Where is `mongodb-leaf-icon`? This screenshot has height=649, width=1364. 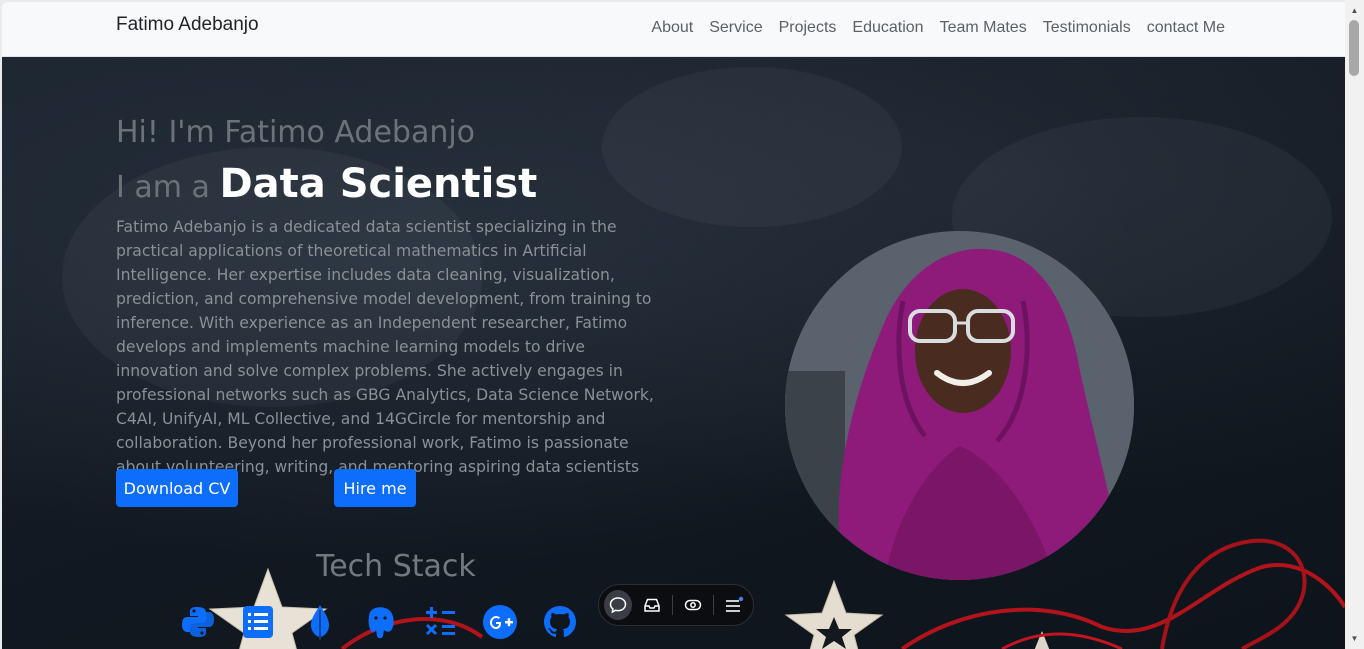
mongodb-leaf-icon is located at coordinates (320, 622).